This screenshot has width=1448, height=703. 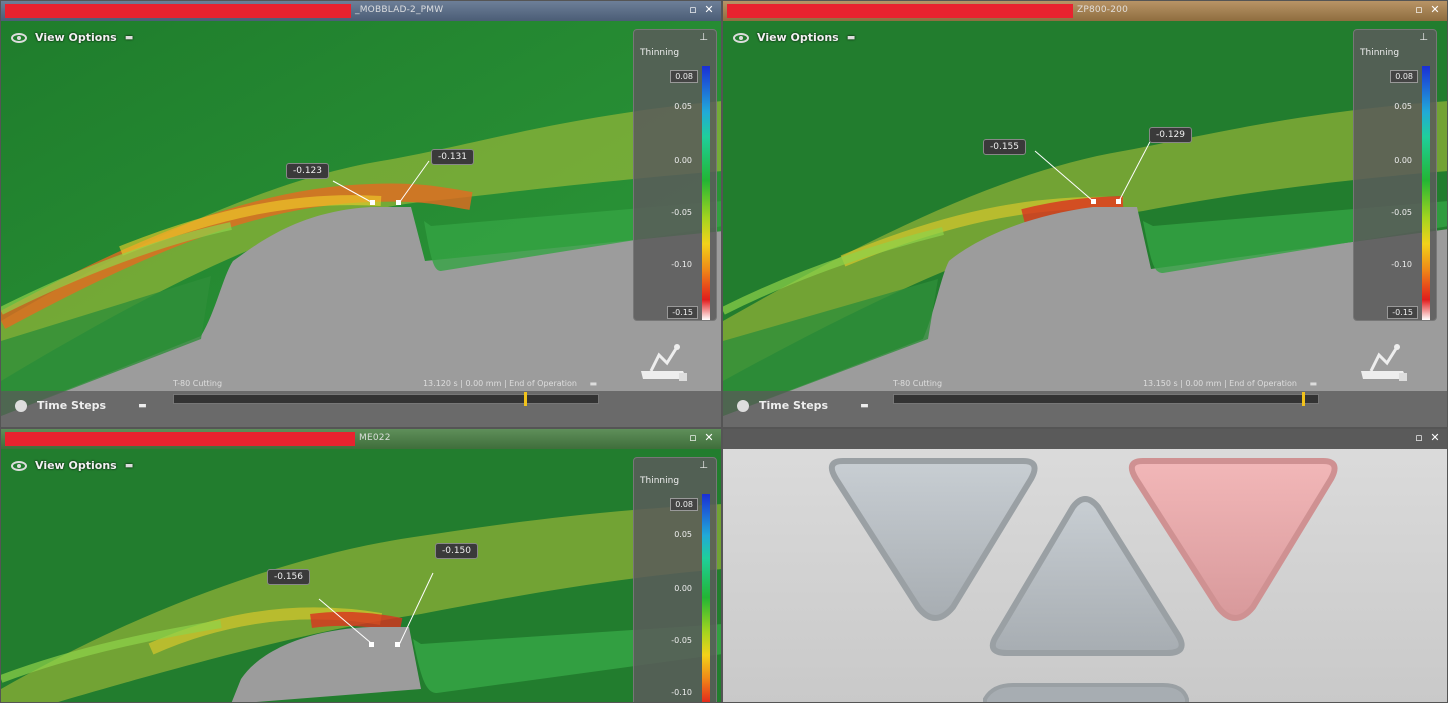 I want to click on pane-3-title: ME022, so click(x=375, y=438).